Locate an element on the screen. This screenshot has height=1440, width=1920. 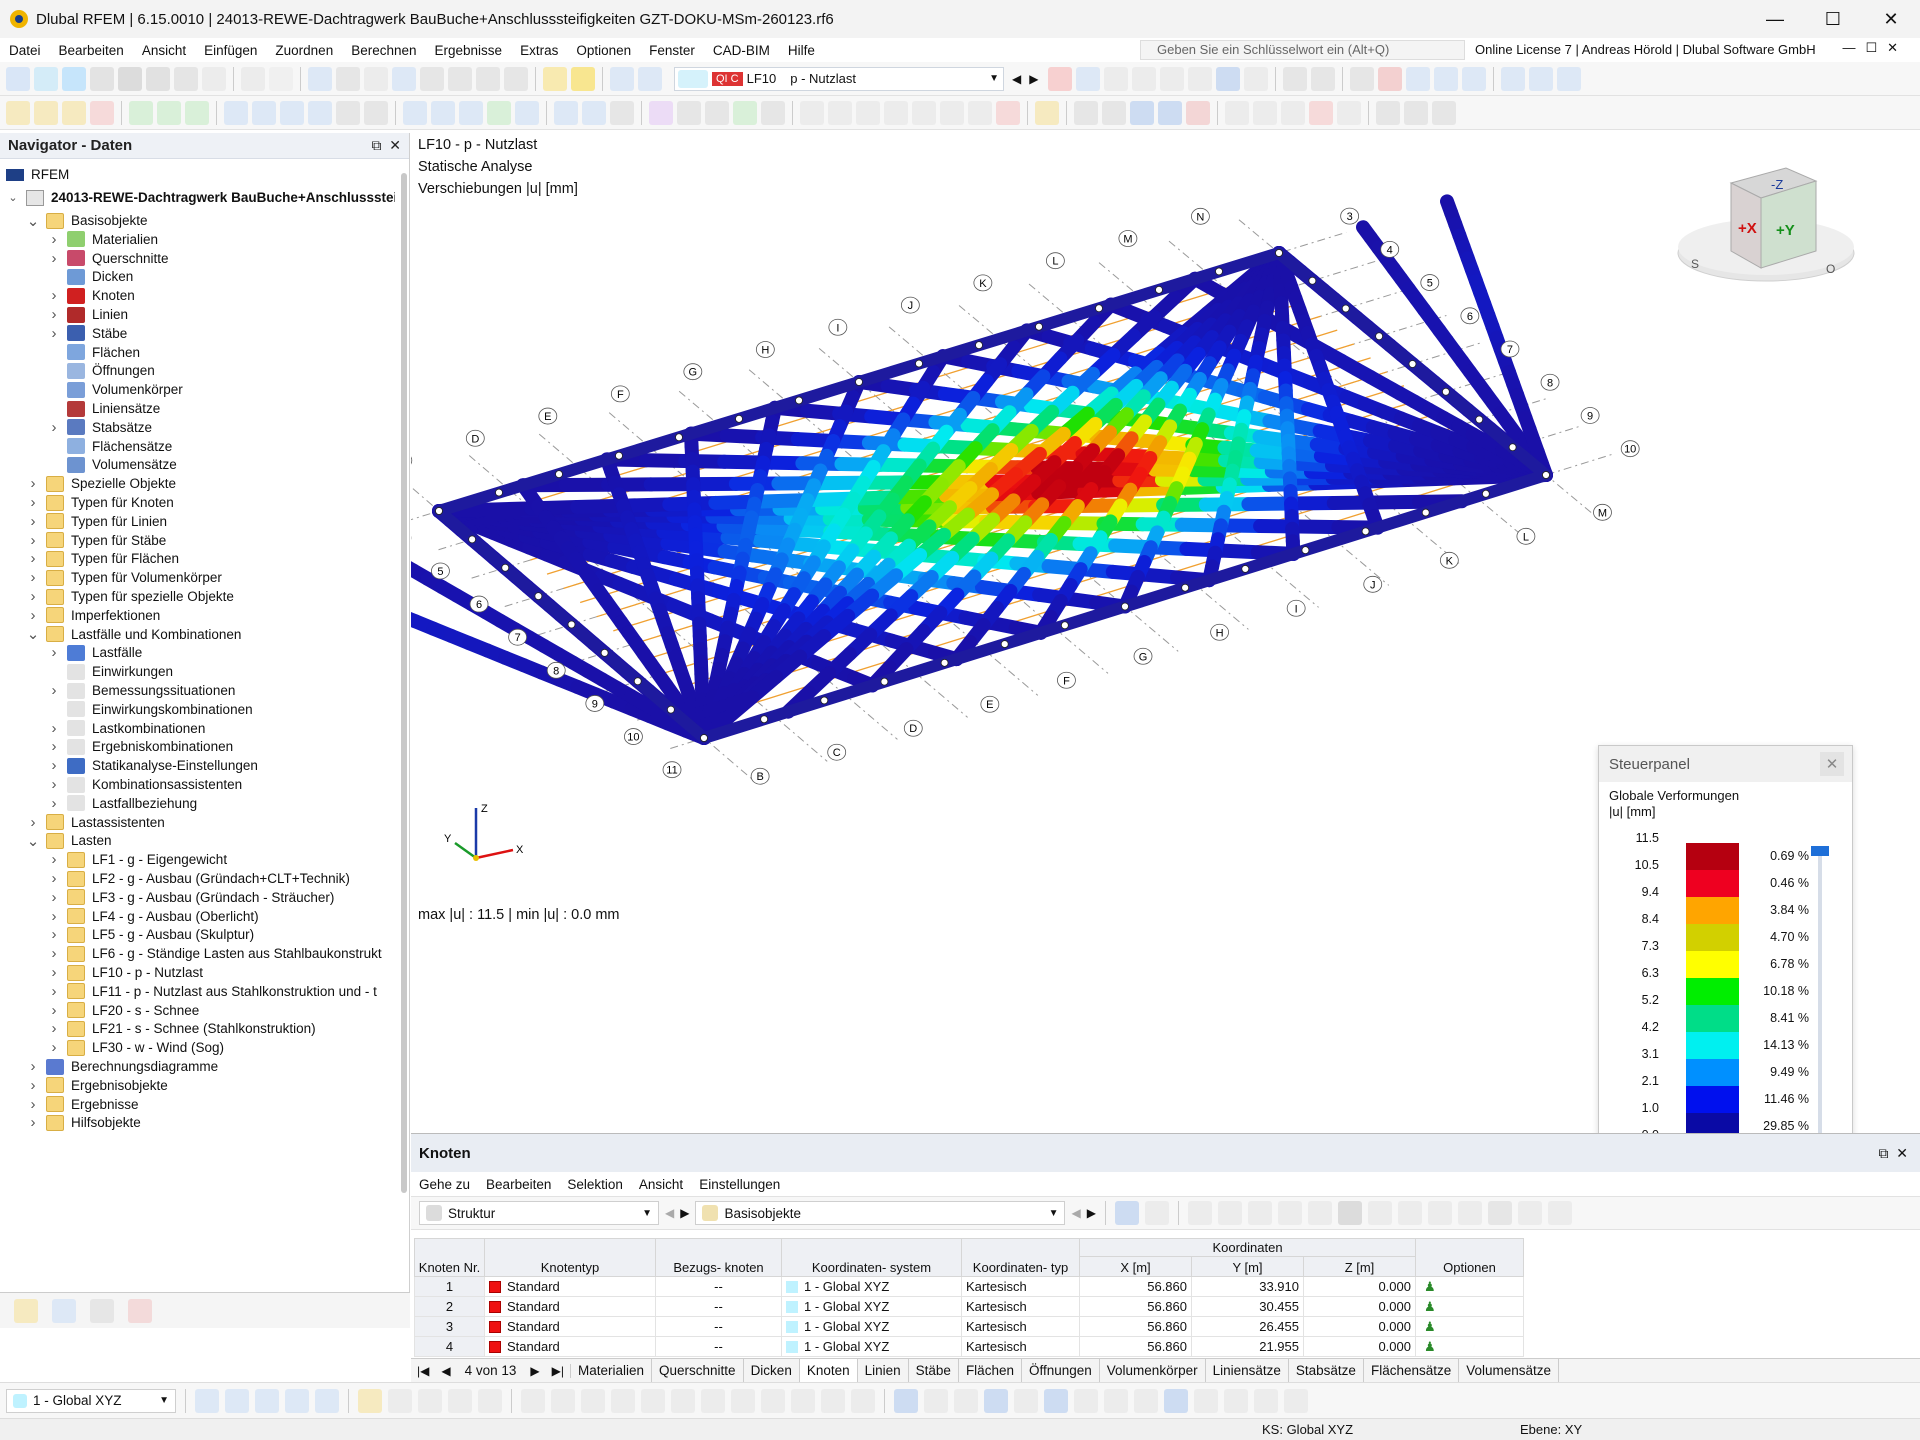
table-cell: 30.455 is located at coordinates (1247, 1306).